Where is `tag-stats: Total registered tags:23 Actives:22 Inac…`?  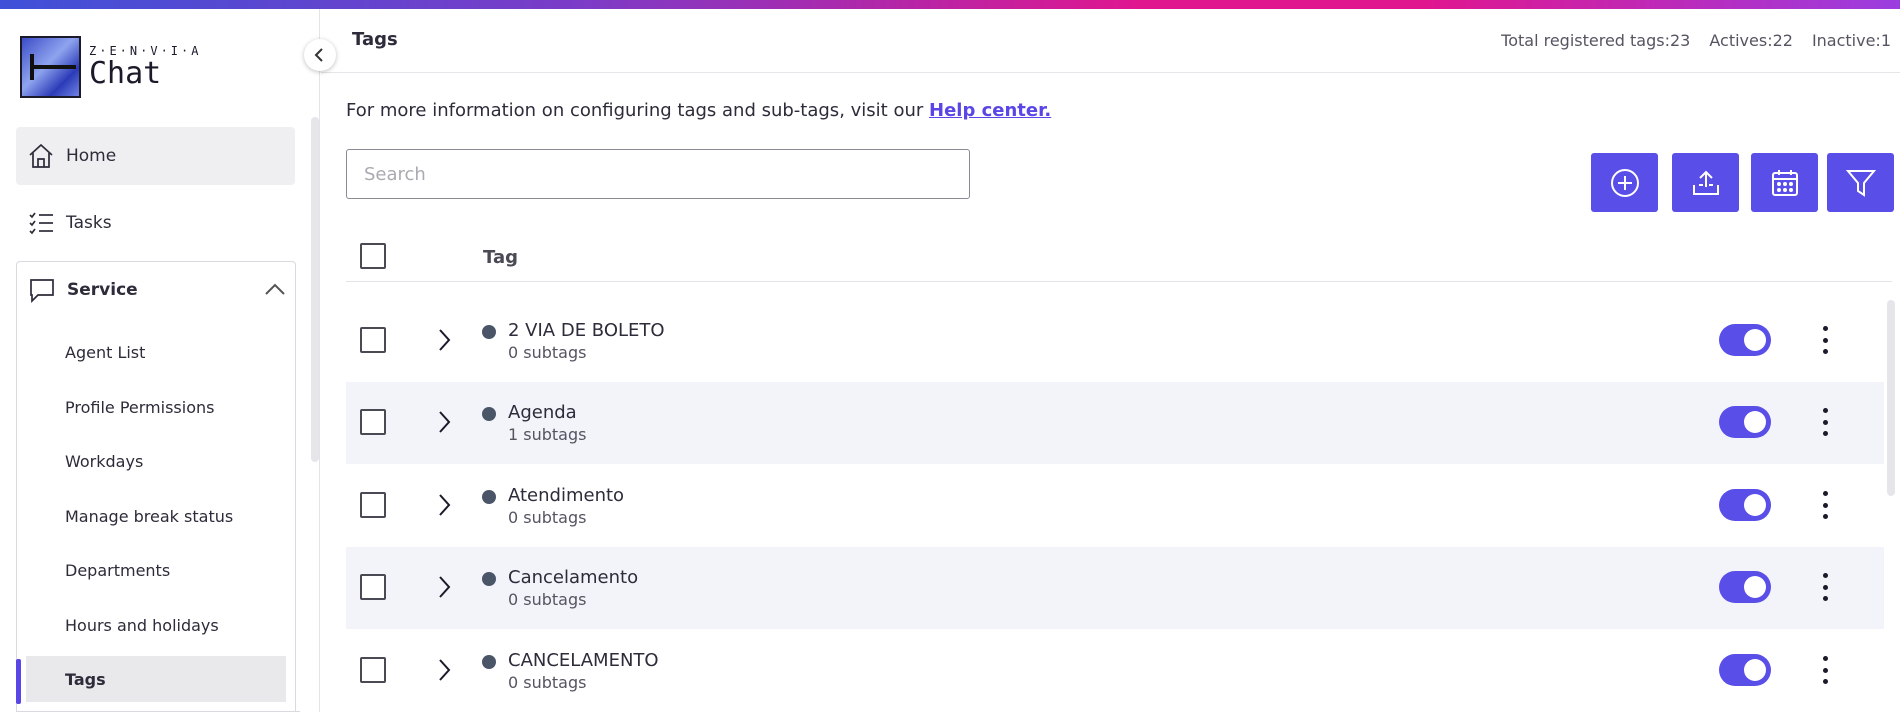
tag-stats: Total registered tags:23 Actives:22 Inac… is located at coordinates (1696, 40).